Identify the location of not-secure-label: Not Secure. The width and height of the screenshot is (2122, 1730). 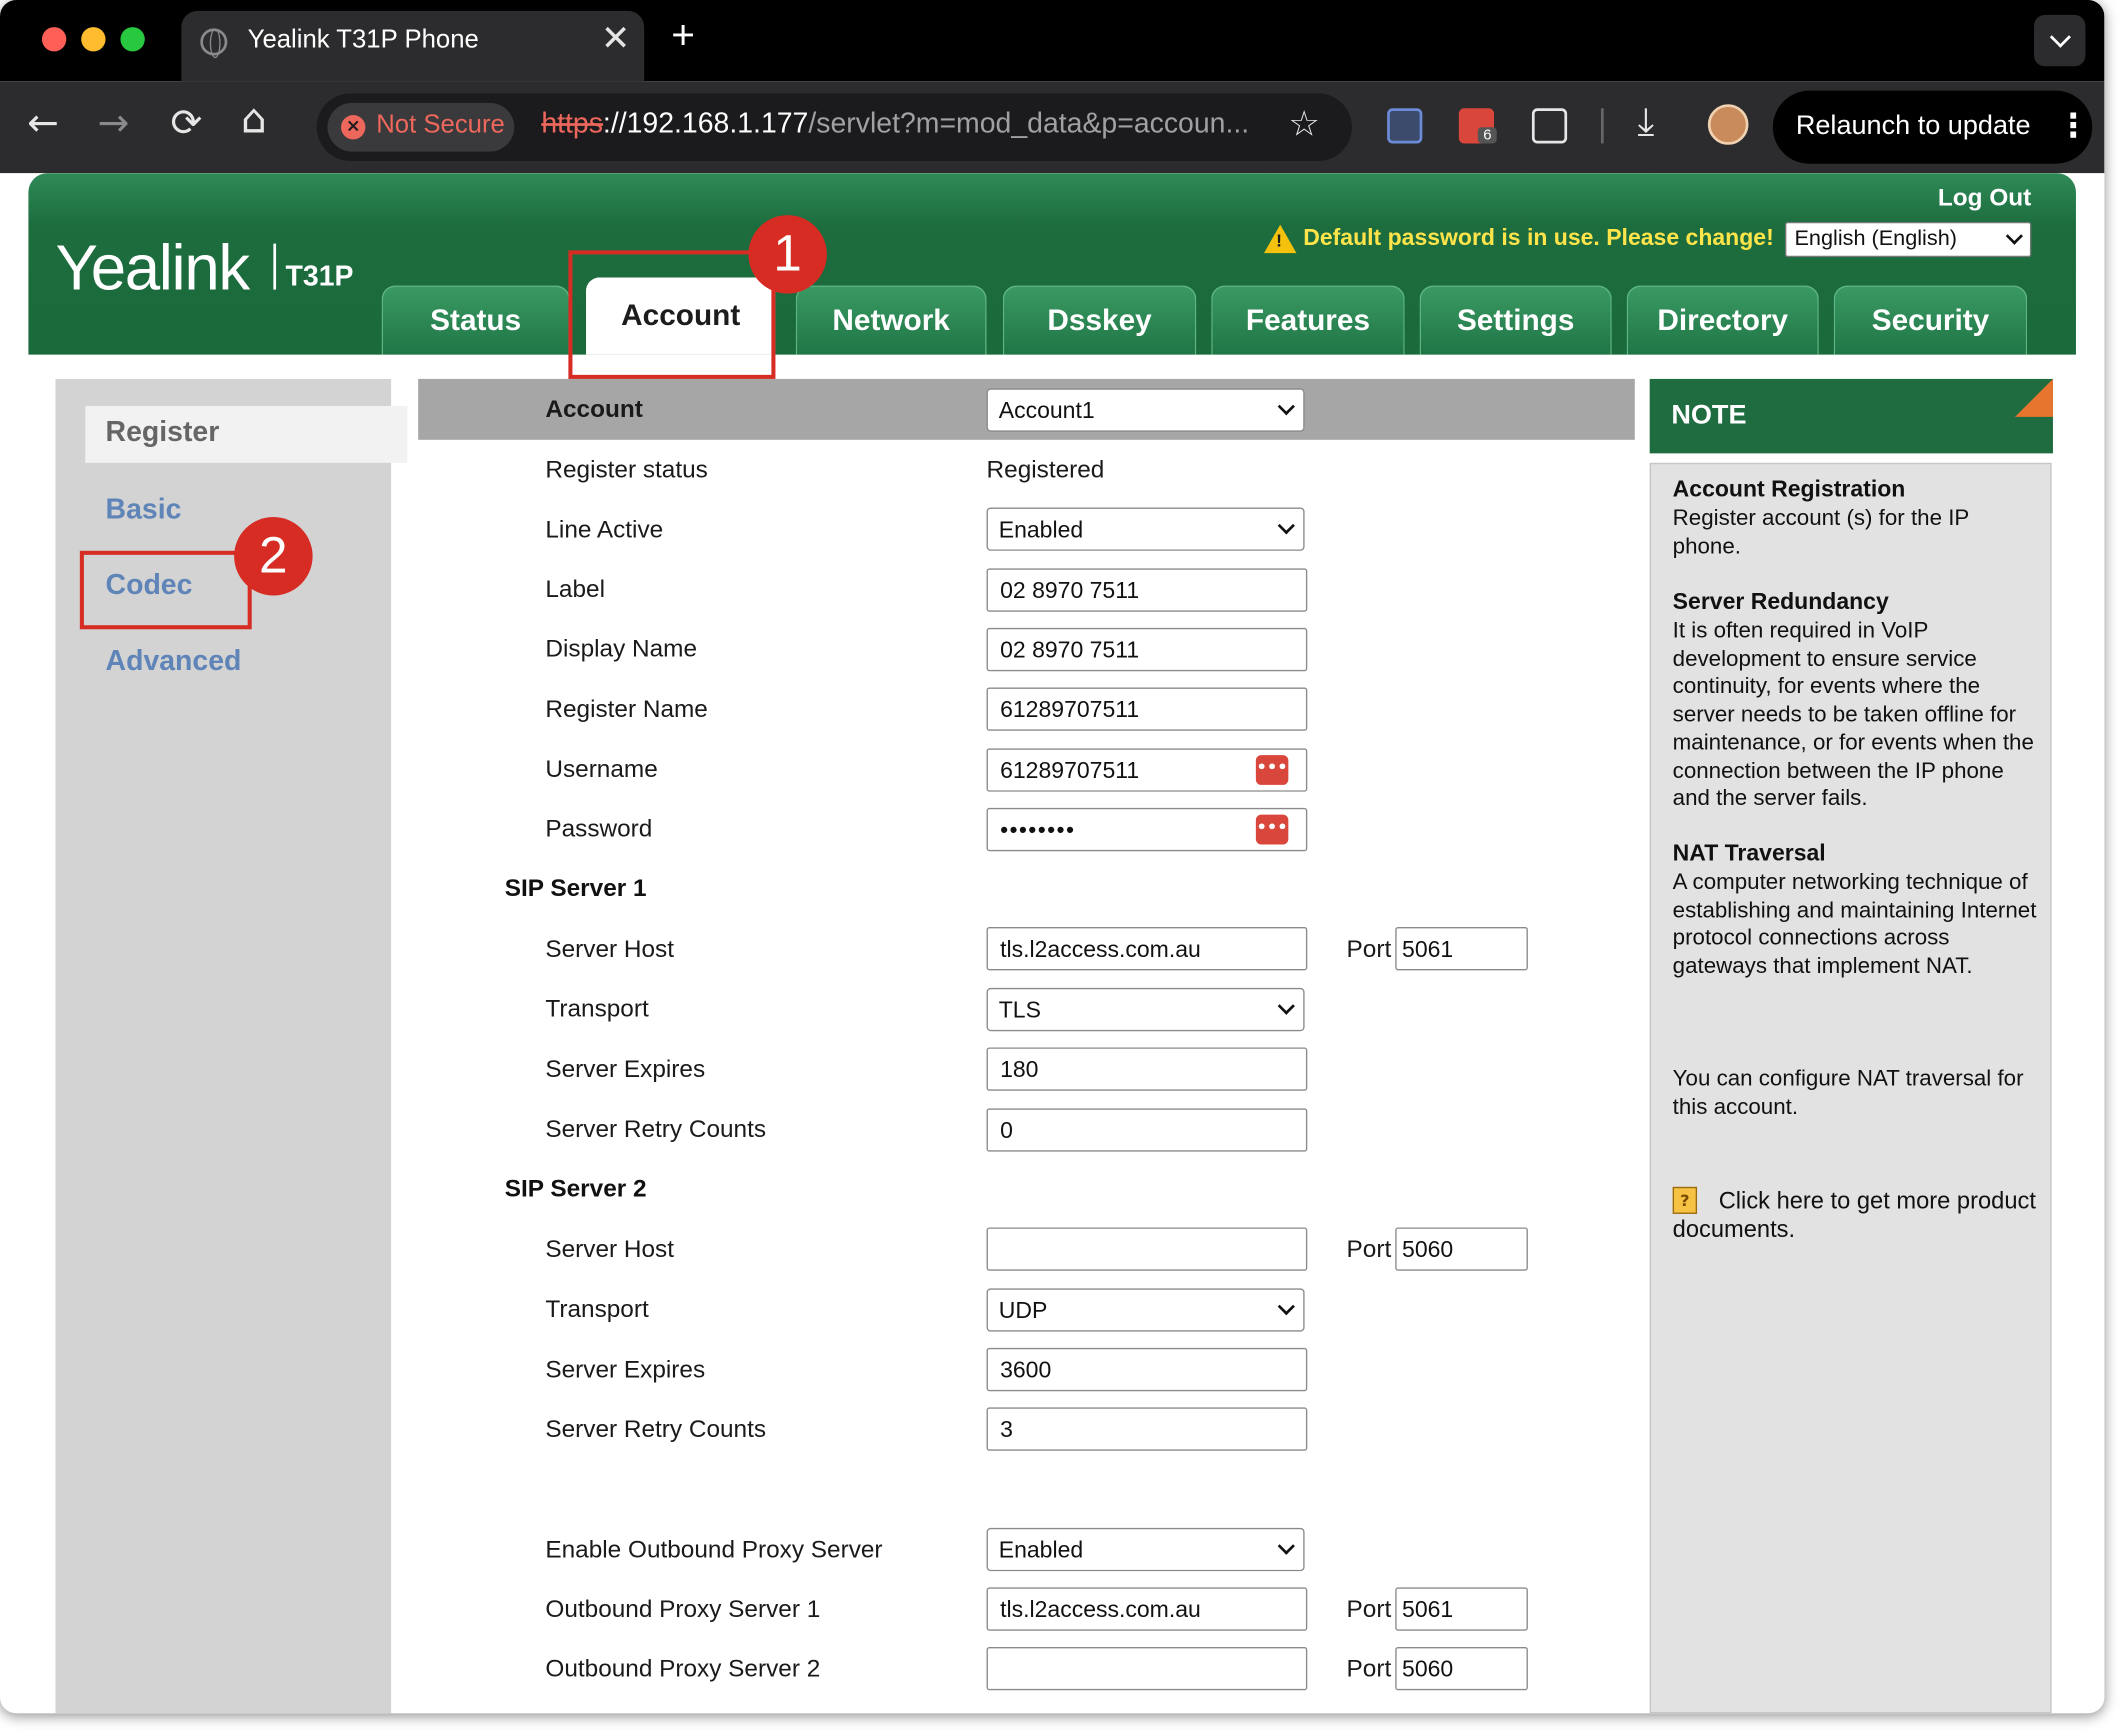
(440, 125).